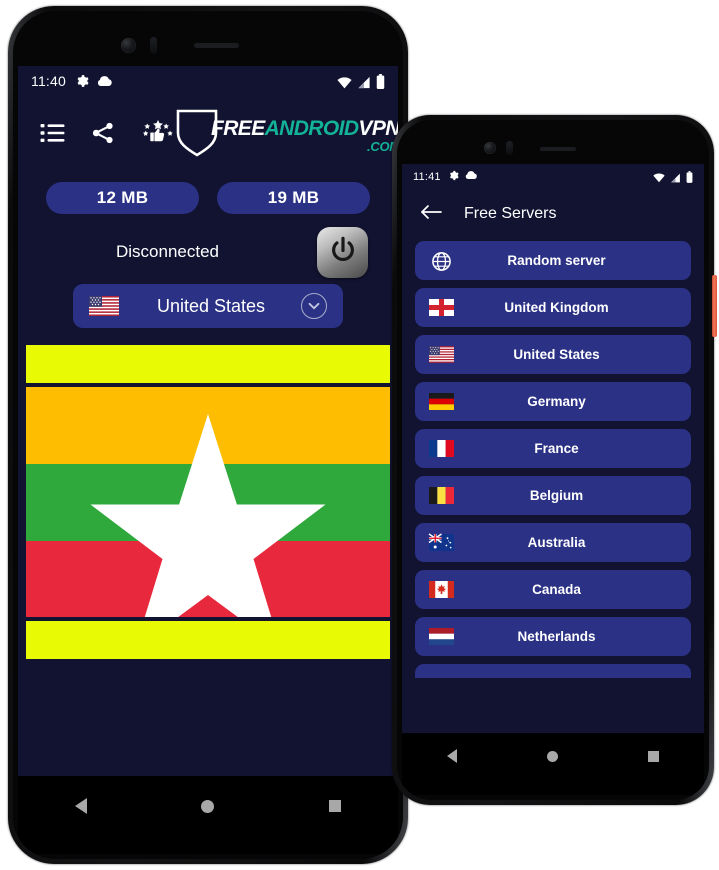 This screenshot has width=719, height=870. I want to click on back-arrow-icon, so click(431, 214).